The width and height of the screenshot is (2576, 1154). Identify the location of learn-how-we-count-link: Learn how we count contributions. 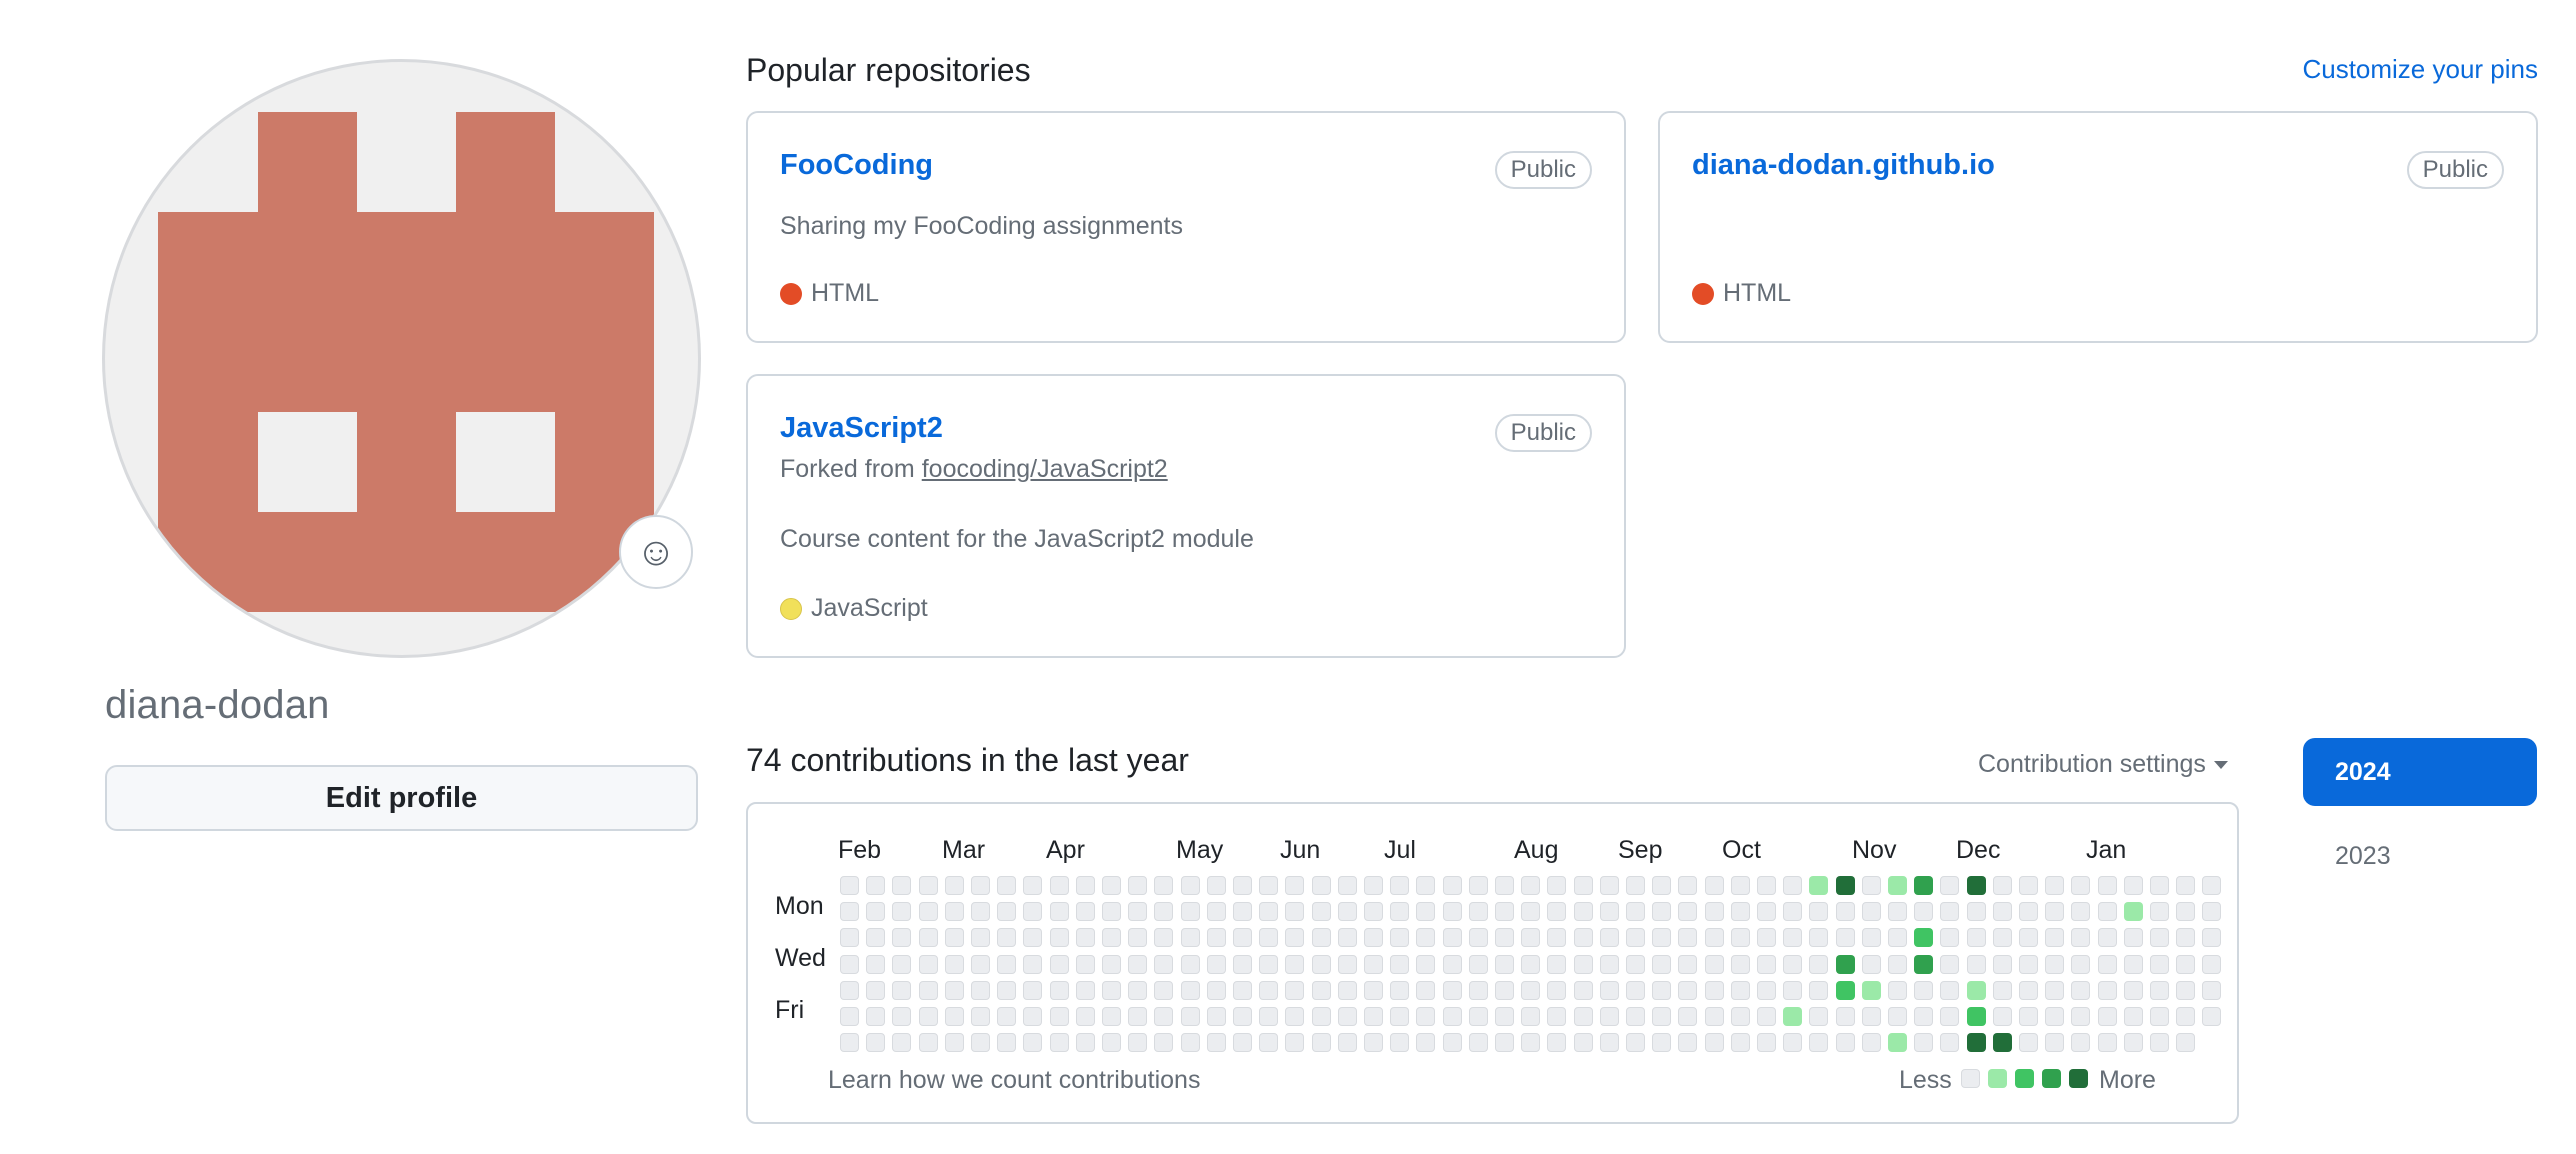
(1014, 1080).